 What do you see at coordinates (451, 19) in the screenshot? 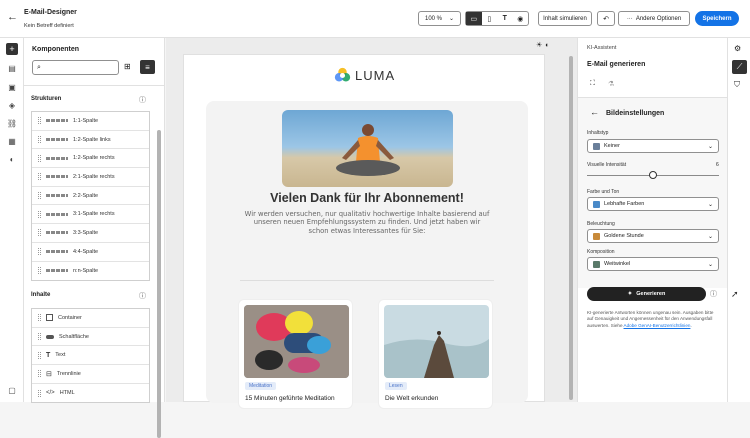
I see `chevron-down-icon: ⌄` at bounding box center [451, 19].